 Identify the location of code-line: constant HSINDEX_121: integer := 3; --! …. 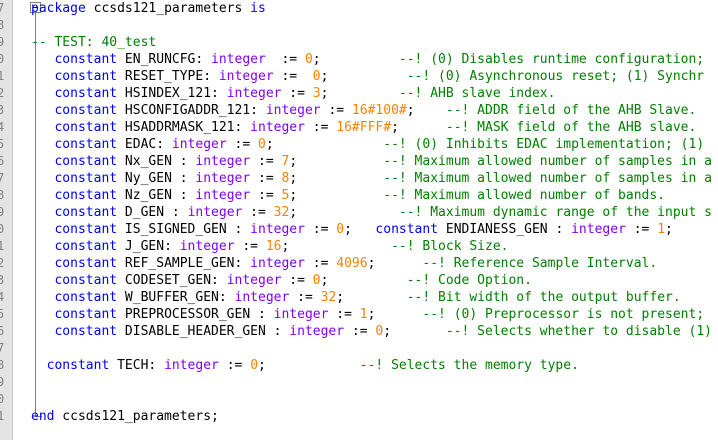
(293, 93).